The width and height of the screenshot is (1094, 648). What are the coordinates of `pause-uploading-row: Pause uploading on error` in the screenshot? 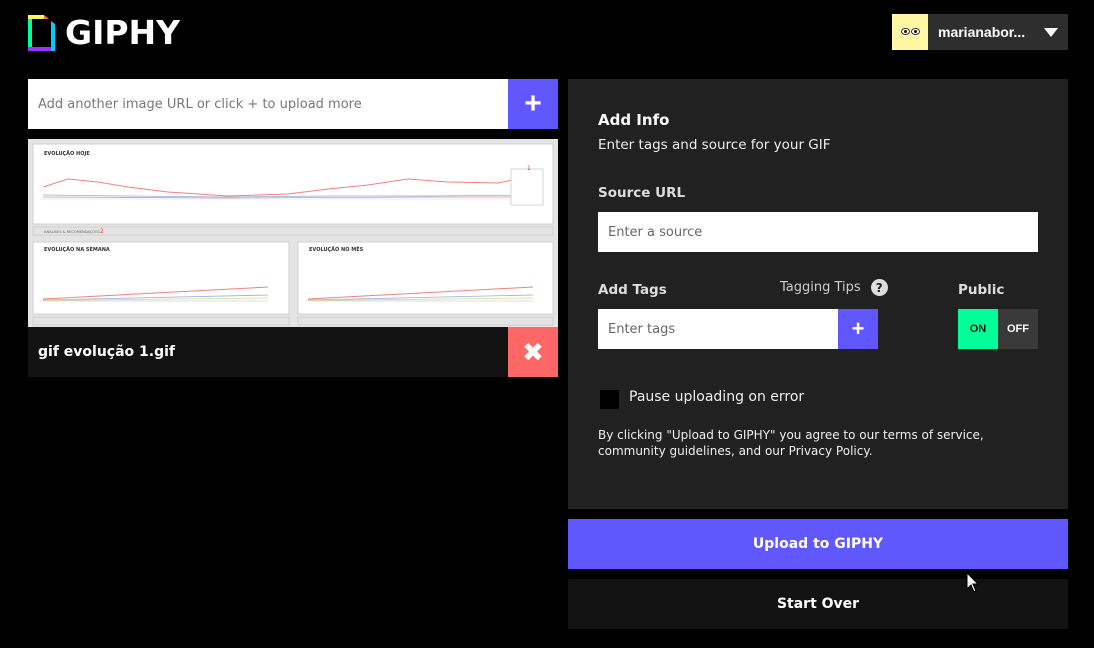 It's located at (702, 396).